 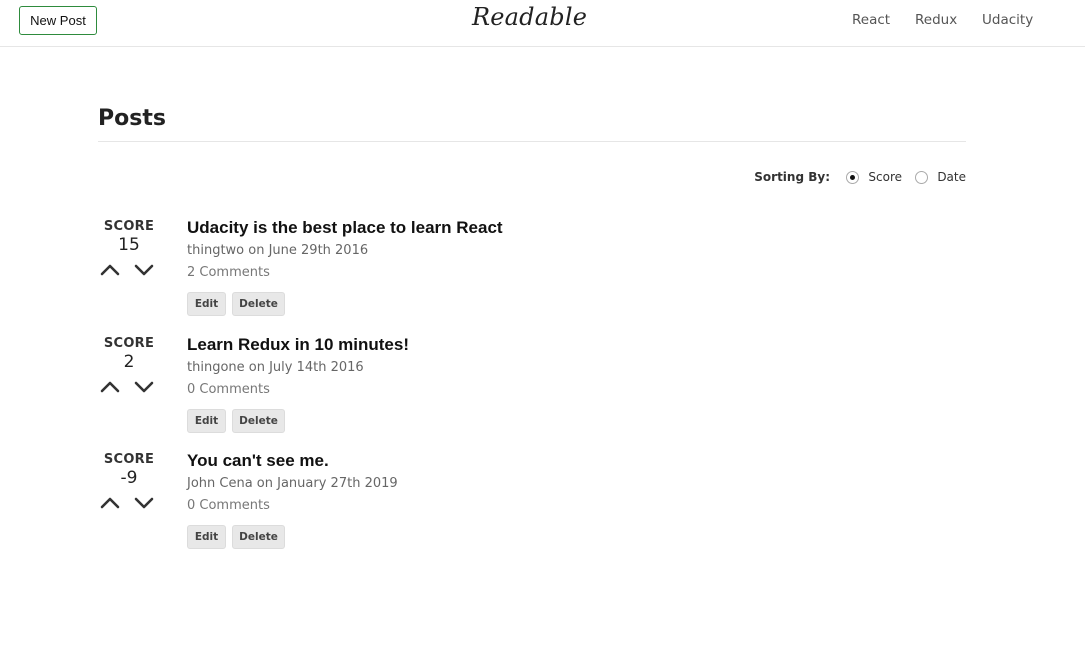 I want to click on sort-date-label: Date, so click(x=951, y=177).